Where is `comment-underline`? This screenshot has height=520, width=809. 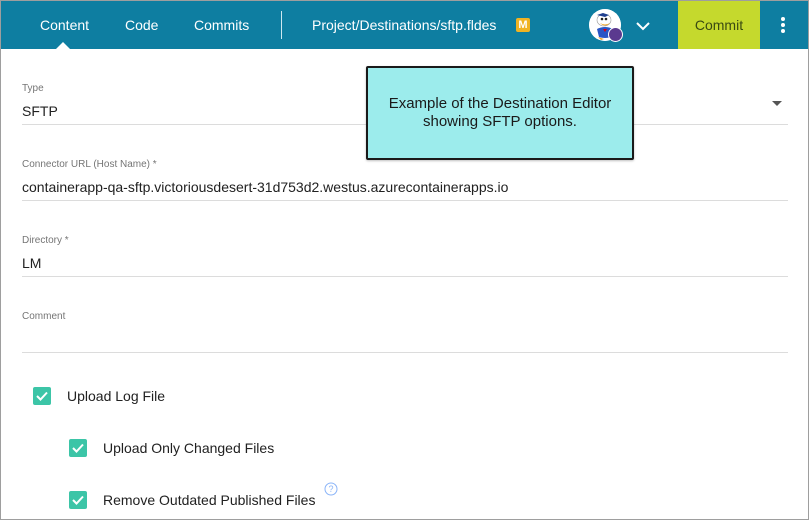
comment-underline is located at coordinates (405, 352).